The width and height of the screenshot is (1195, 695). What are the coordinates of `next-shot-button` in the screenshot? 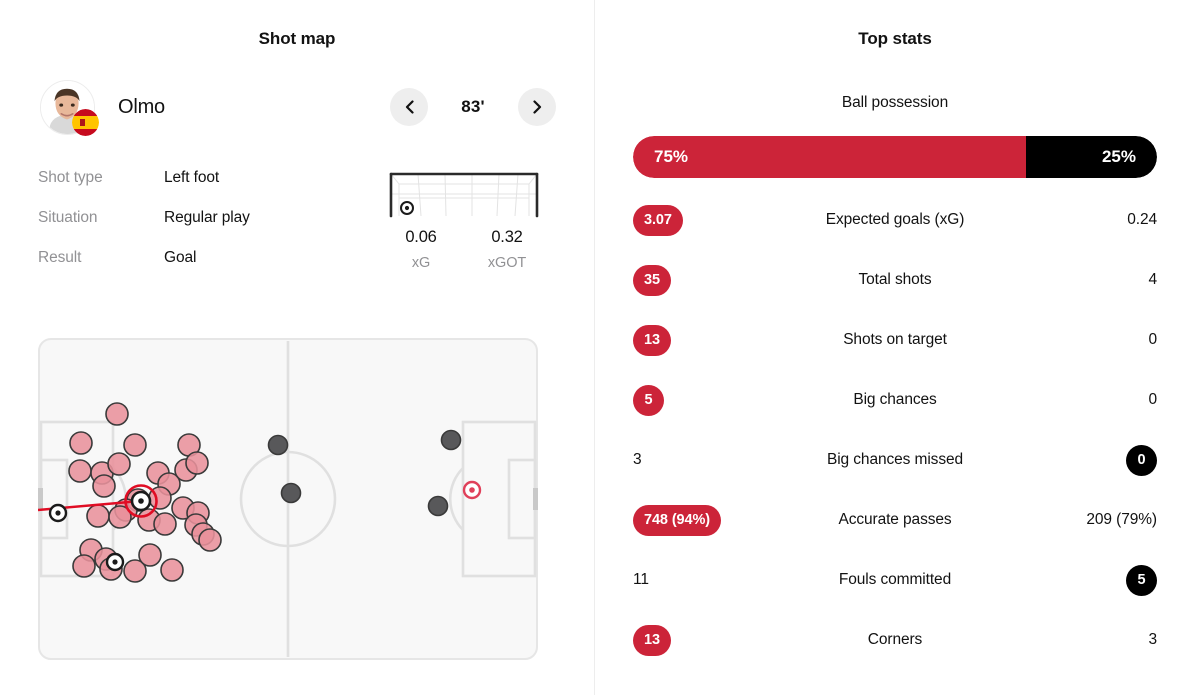 It's located at (537, 107).